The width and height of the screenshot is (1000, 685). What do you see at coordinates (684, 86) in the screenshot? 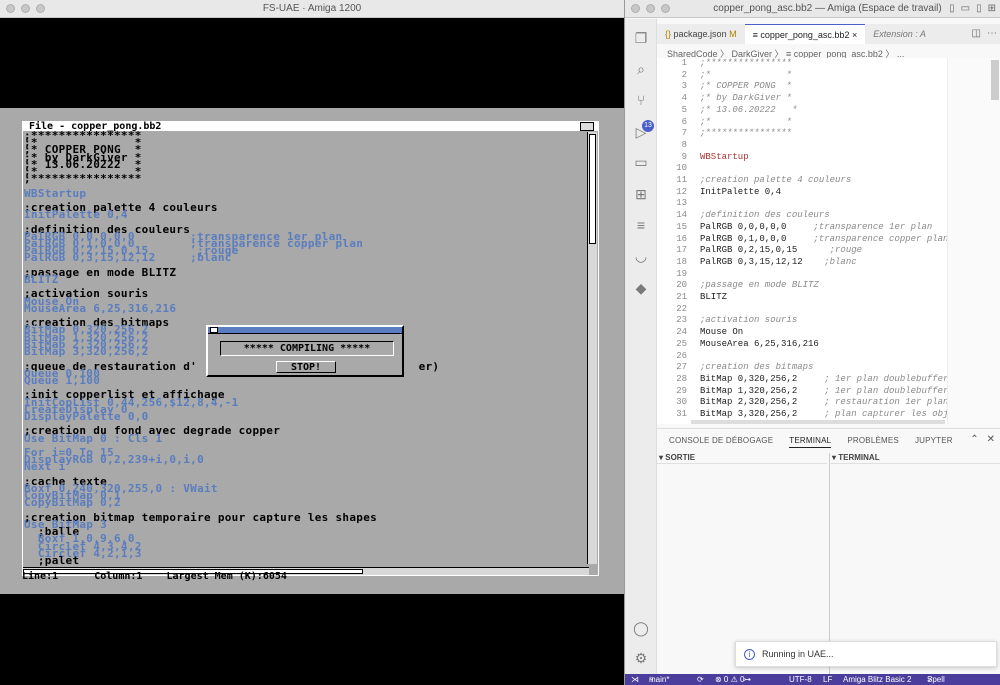
I see `line-number: 3` at bounding box center [684, 86].